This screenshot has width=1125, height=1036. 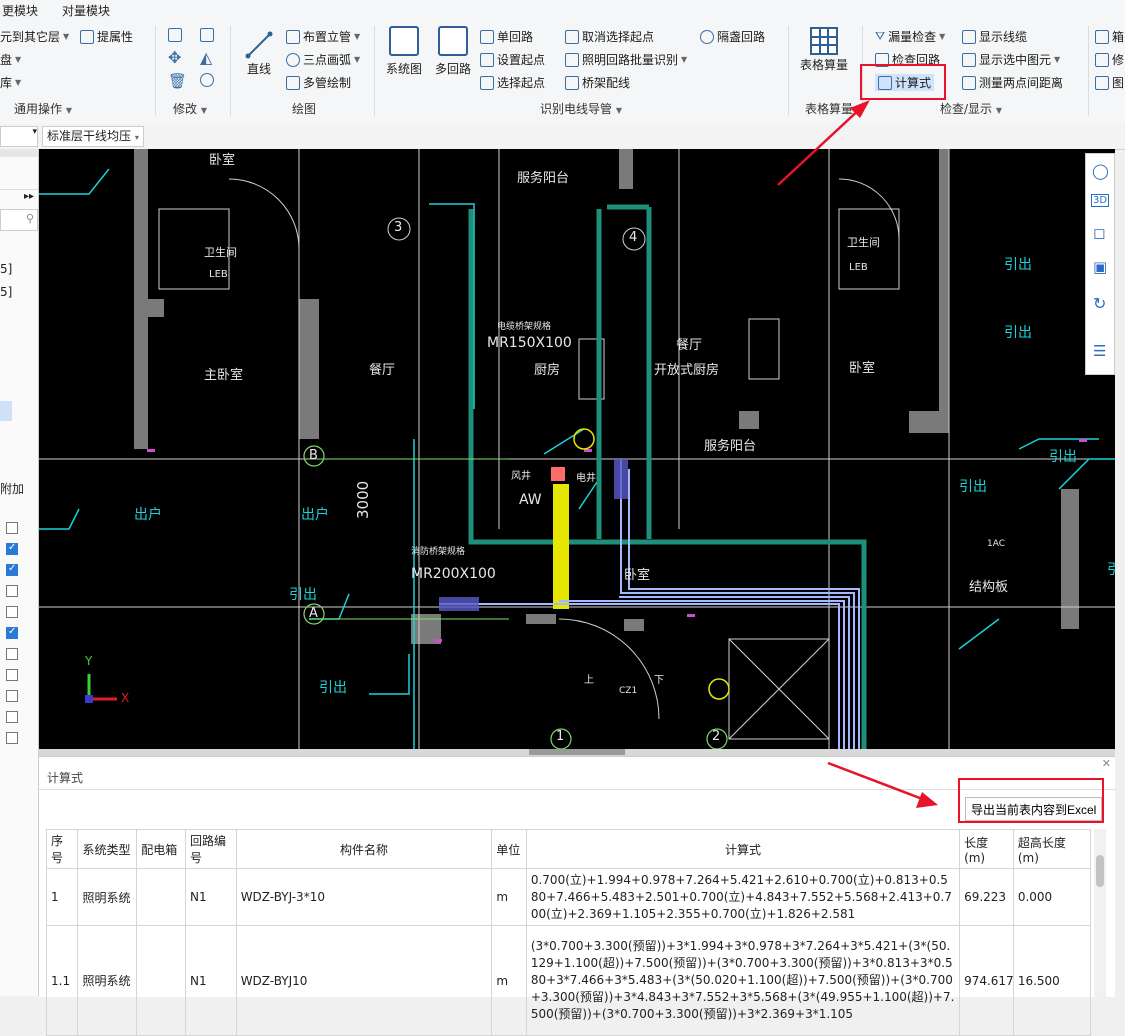 What do you see at coordinates (259, 53) in the screenshot?
I see `line-button: 直线` at bounding box center [259, 53].